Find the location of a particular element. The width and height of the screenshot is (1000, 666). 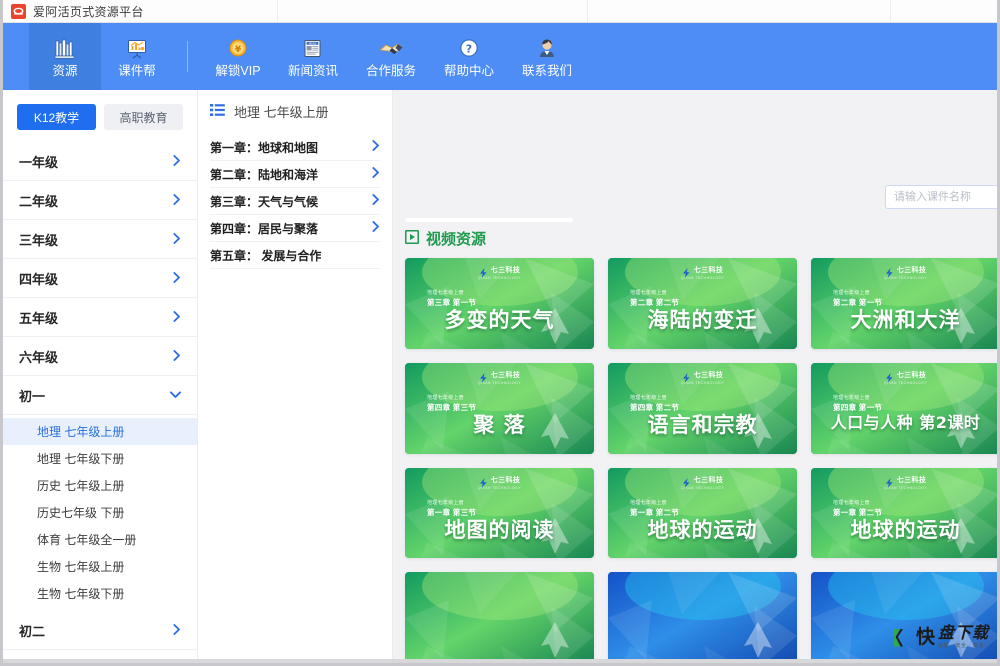

nav-item-courseware-help: 课件帮 is located at coordinates (137, 56).